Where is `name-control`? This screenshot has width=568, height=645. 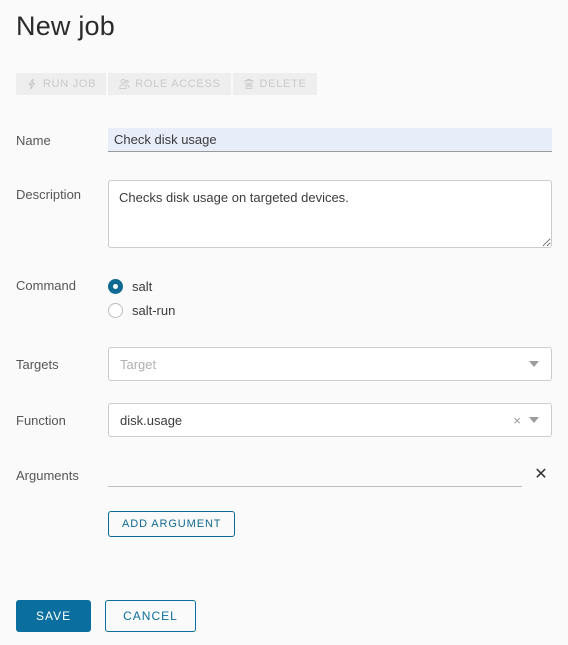
name-control is located at coordinates (338, 140).